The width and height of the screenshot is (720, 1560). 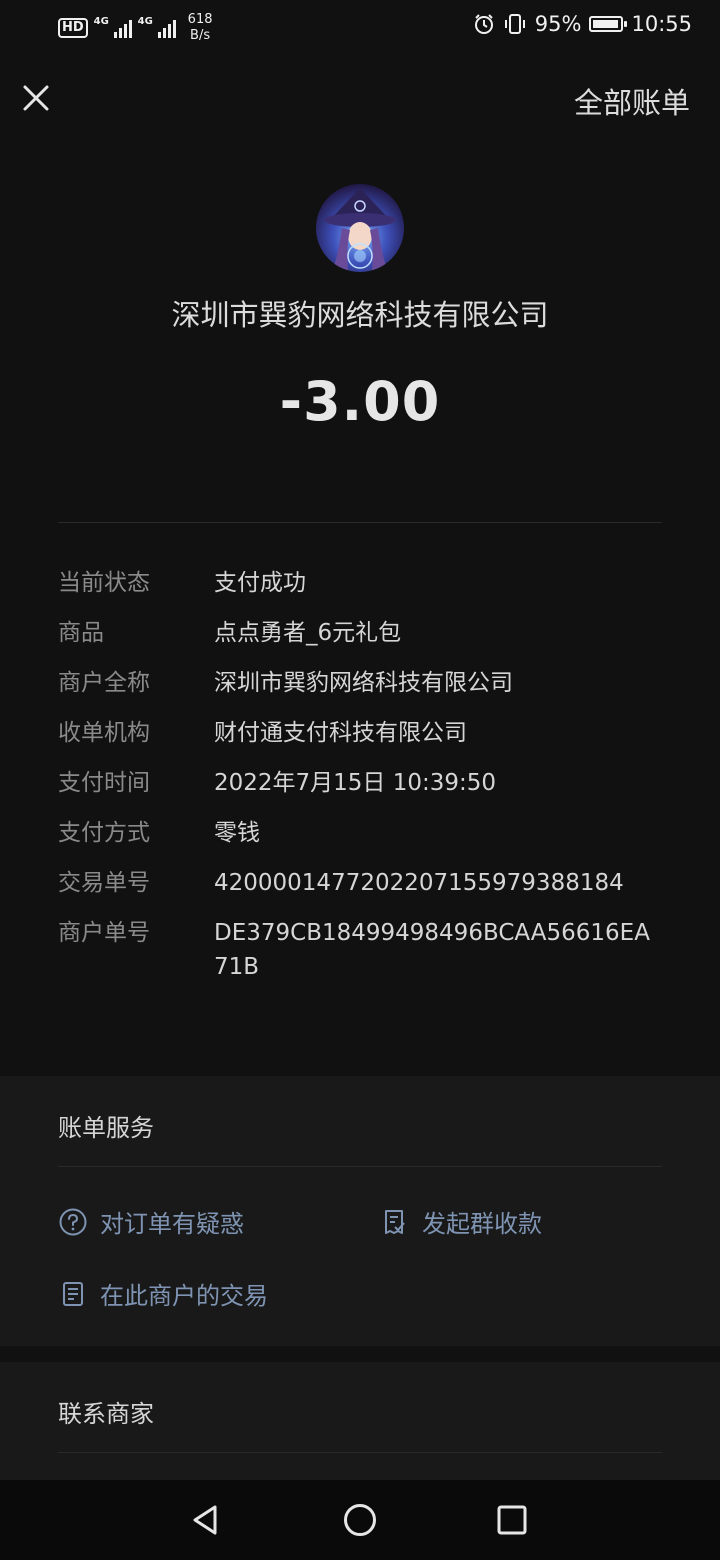 I want to click on detail-row-pay-method: 支付方式 零钱, so click(x=363, y=833).